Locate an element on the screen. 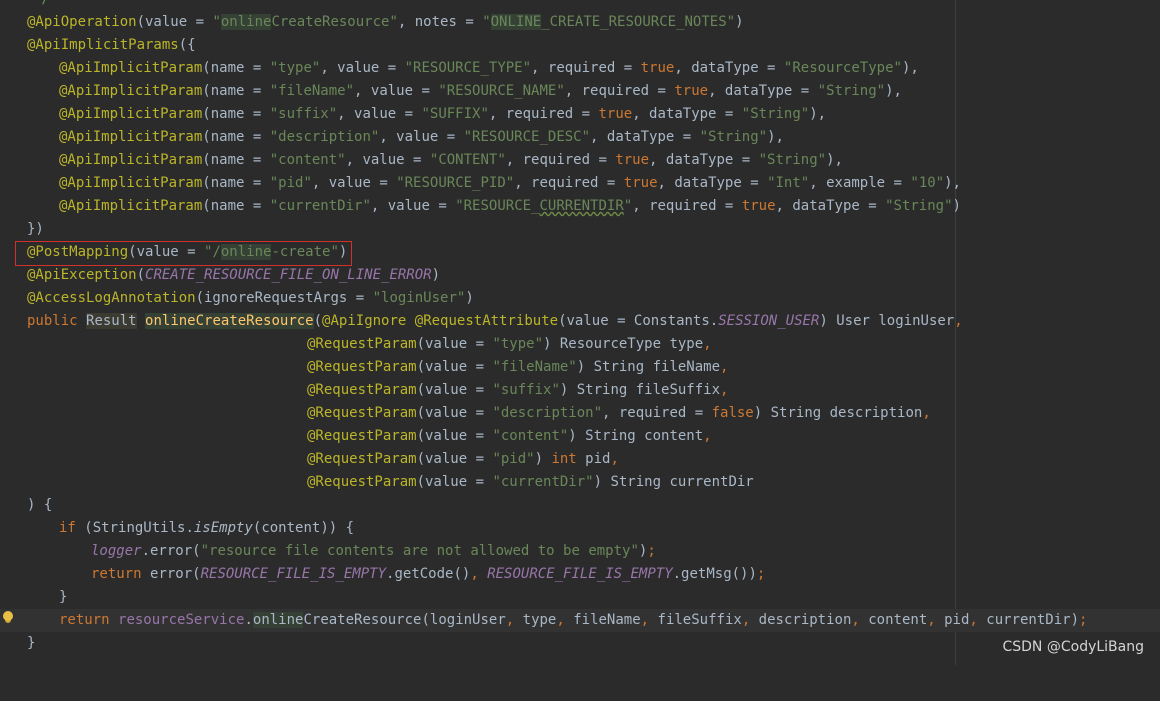 Image resolution: width=1160 pixels, height=701 pixels. code-token: }) is located at coordinates (35, 229).